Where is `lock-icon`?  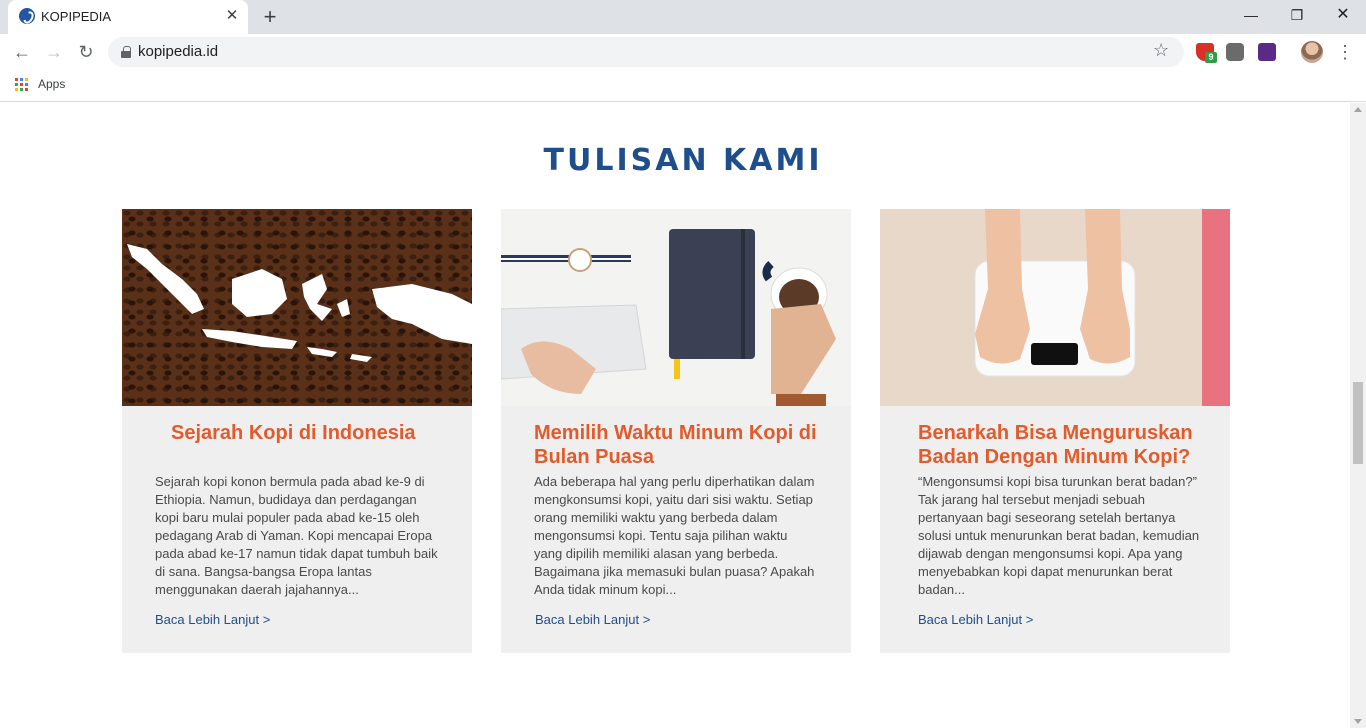 lock-icon is located at coordinates (126, 52).